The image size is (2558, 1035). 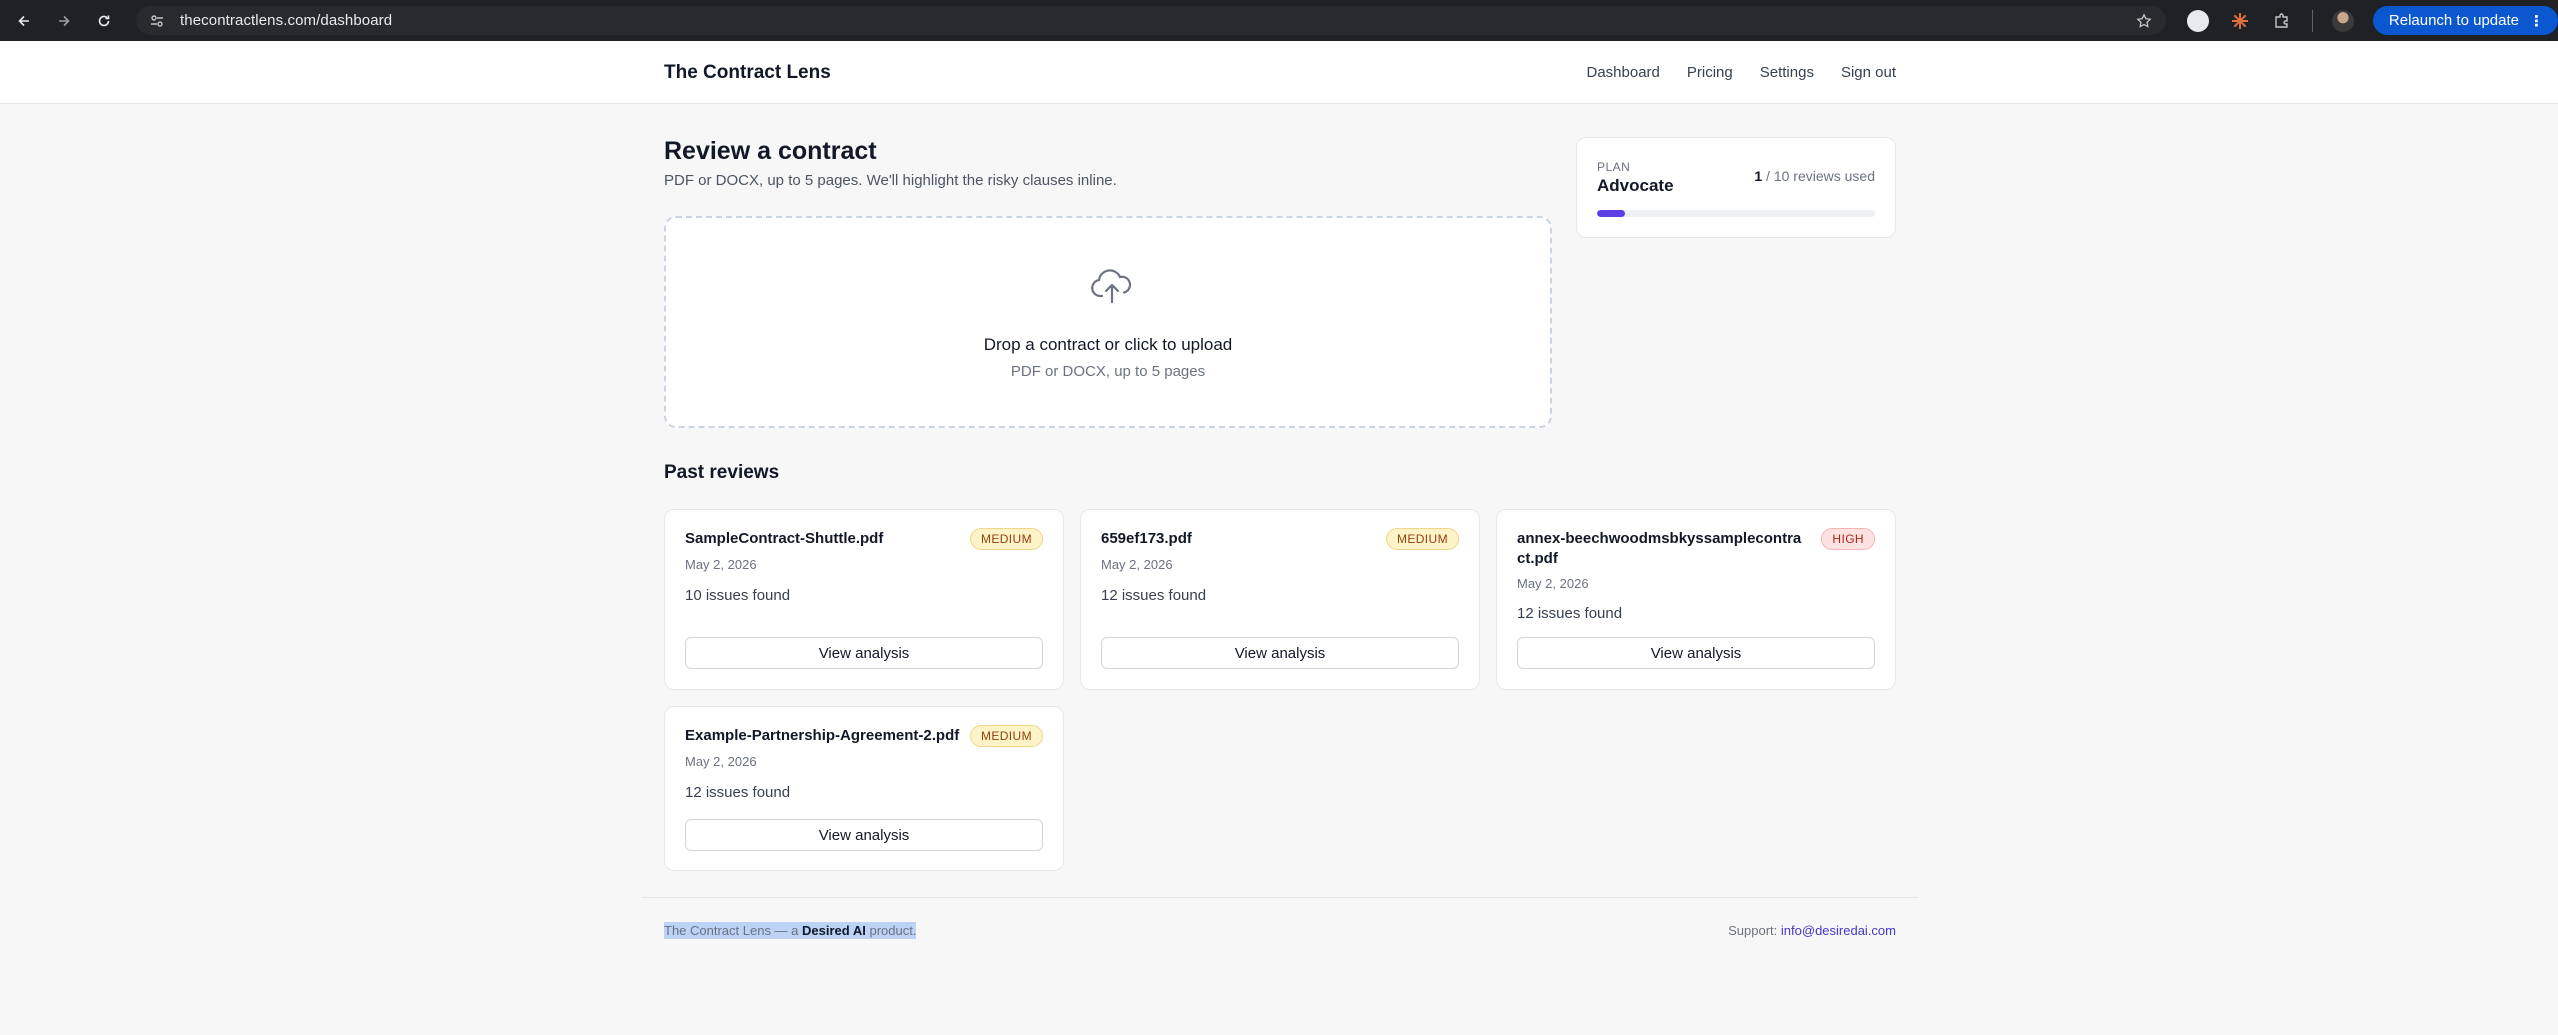 I want to click on site-info-icon, so click(x=157, y=21).